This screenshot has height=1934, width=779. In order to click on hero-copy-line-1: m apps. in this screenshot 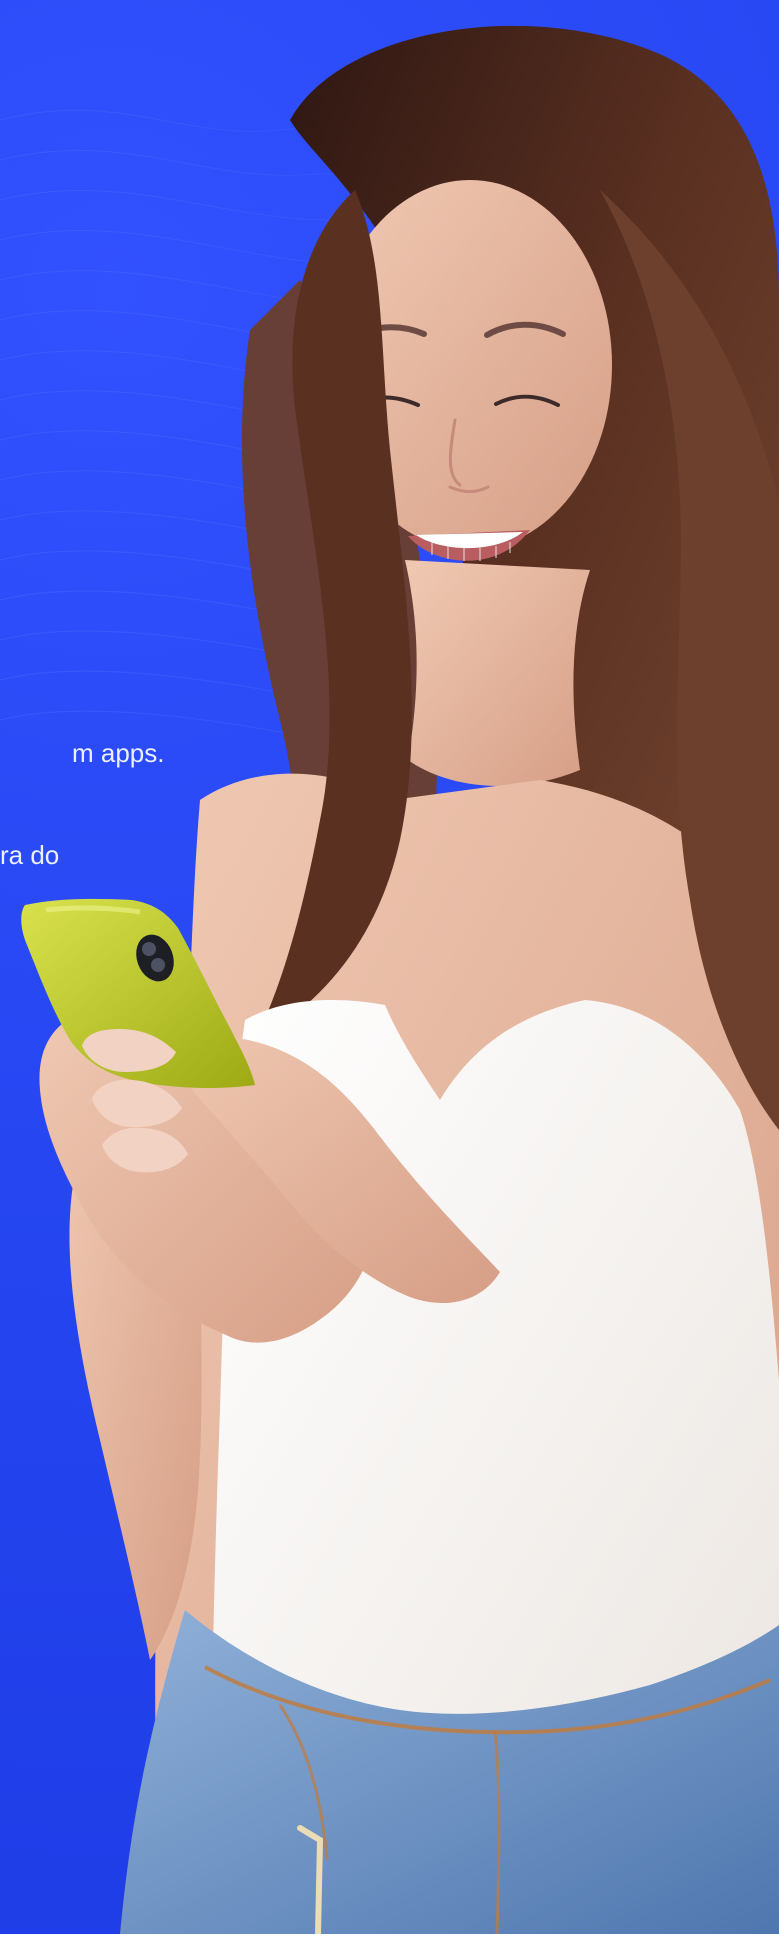, I will do `click(118, 753)`.